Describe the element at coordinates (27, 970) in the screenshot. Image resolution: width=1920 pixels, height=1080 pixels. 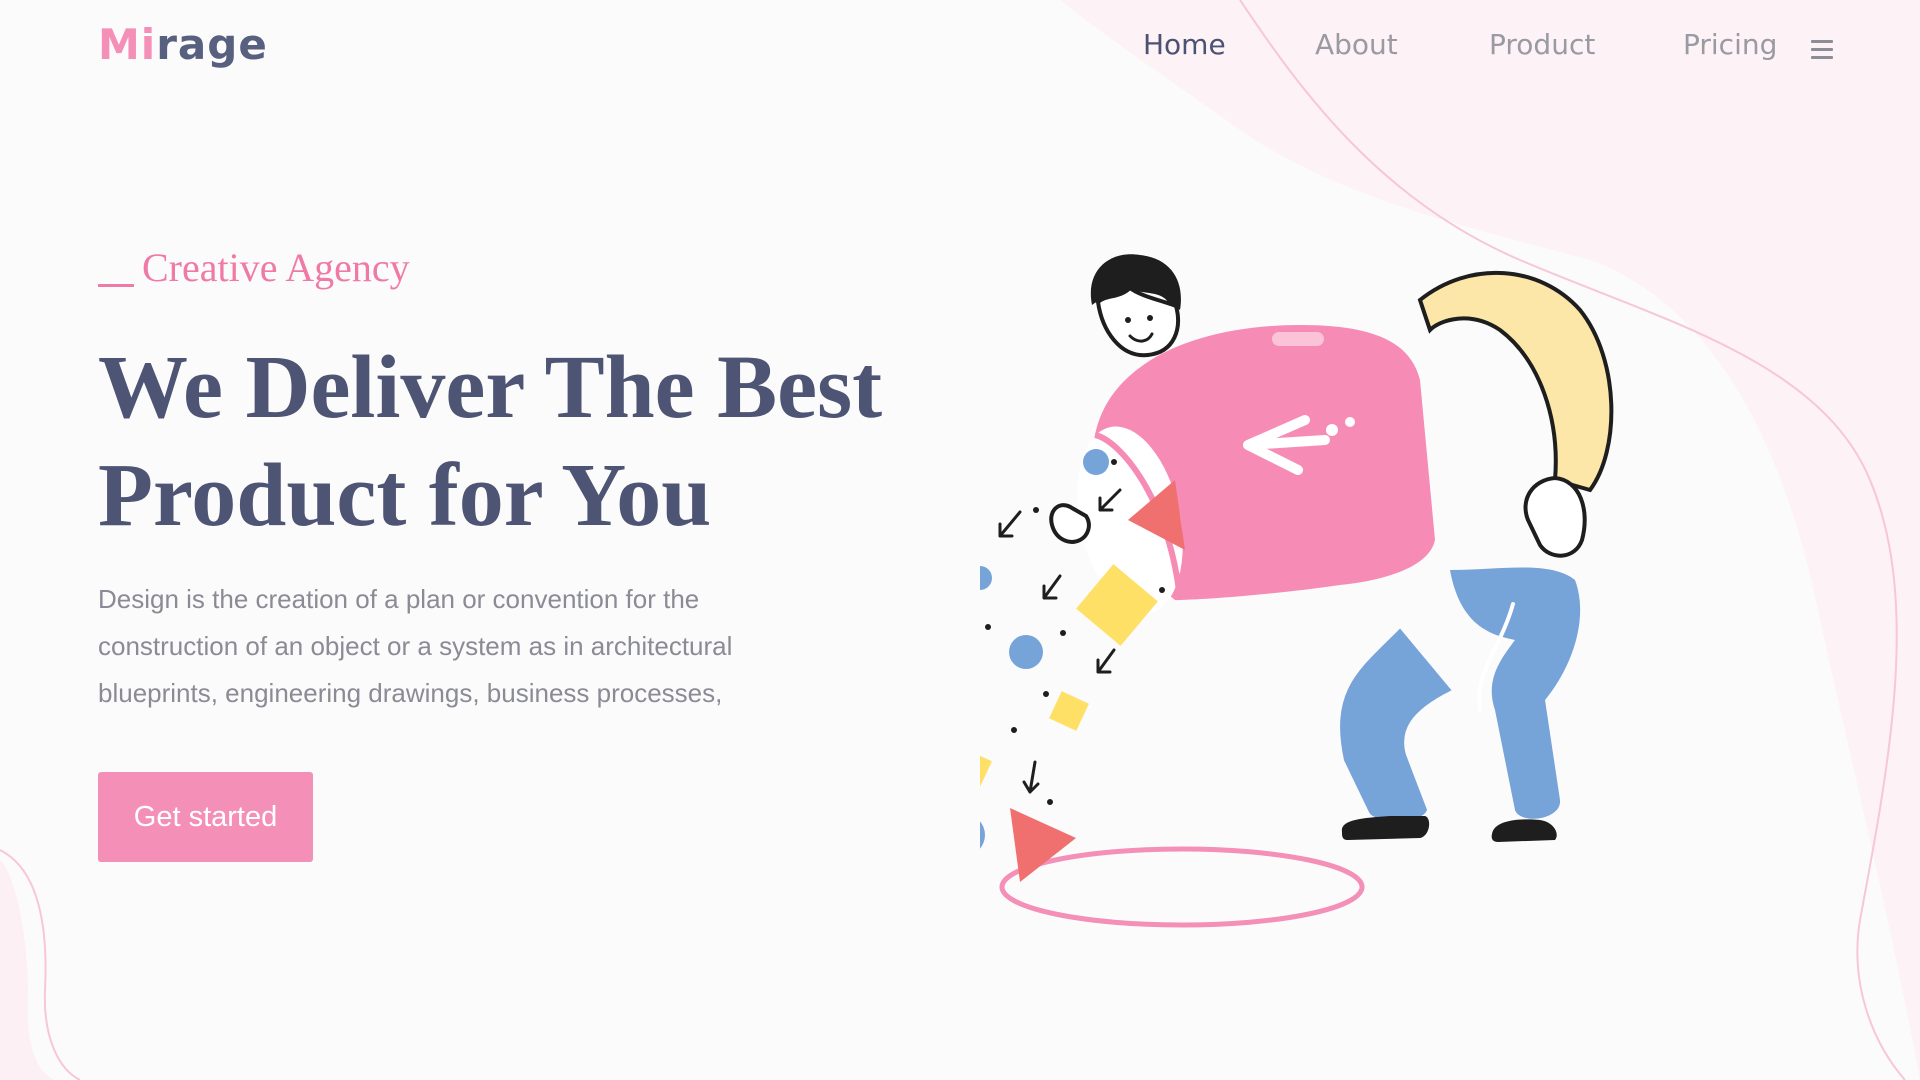
I see `bottom-left-blob` at that location.